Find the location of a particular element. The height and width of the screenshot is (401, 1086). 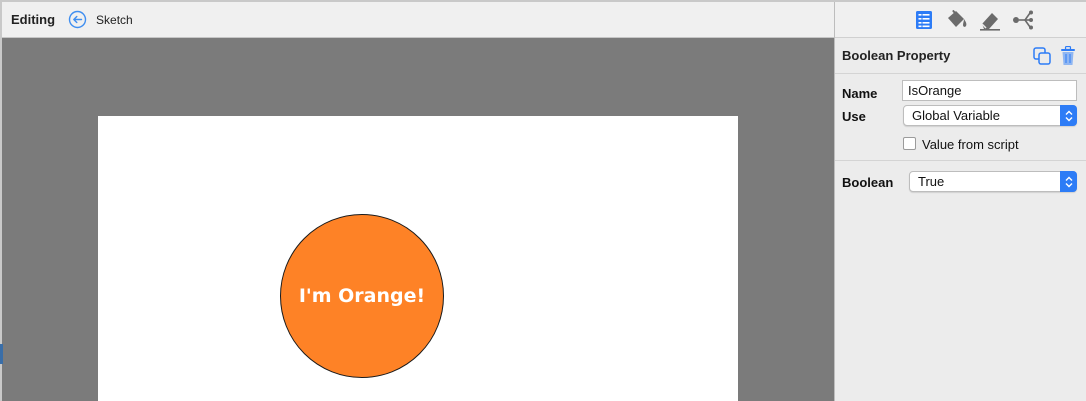

mode-label: Editing is located at coordinates (33, 19).